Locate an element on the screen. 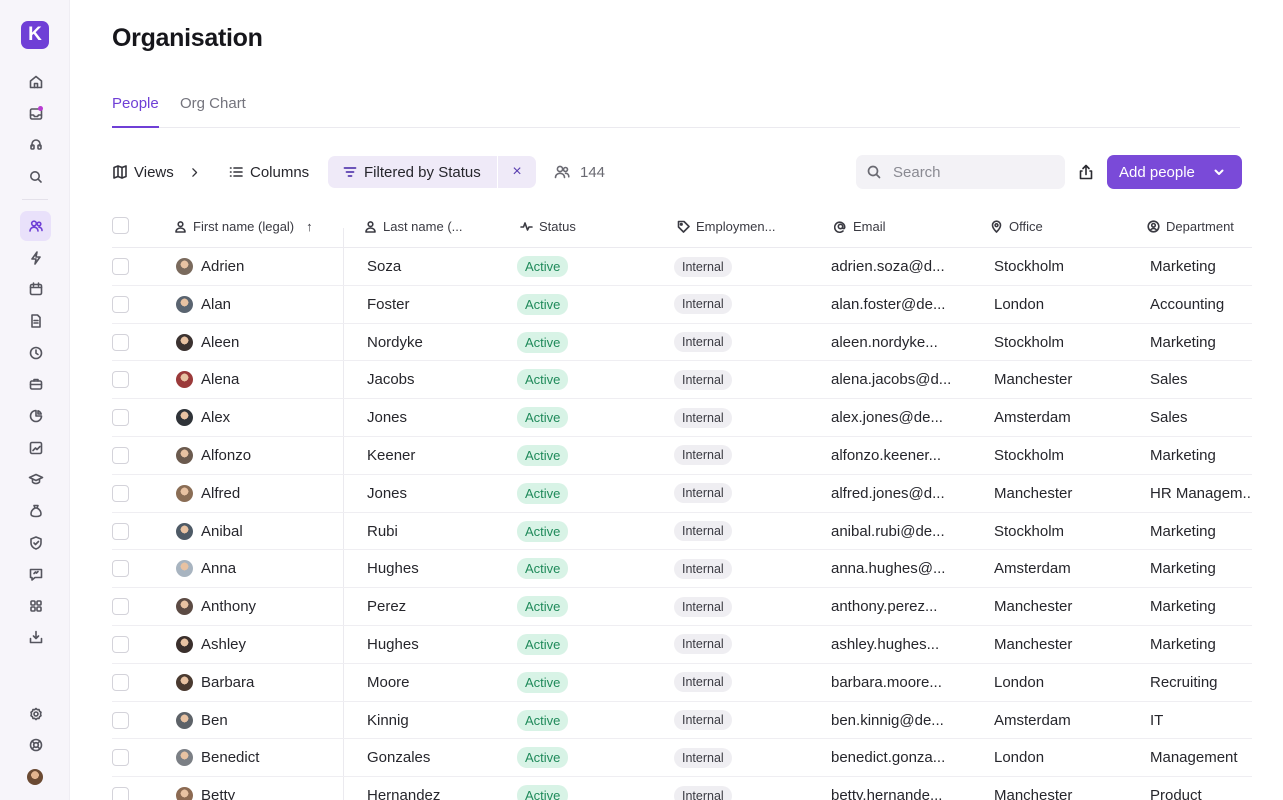 The image size is (1283, 800). nav-recruiting is located at coordinates (35, 384).